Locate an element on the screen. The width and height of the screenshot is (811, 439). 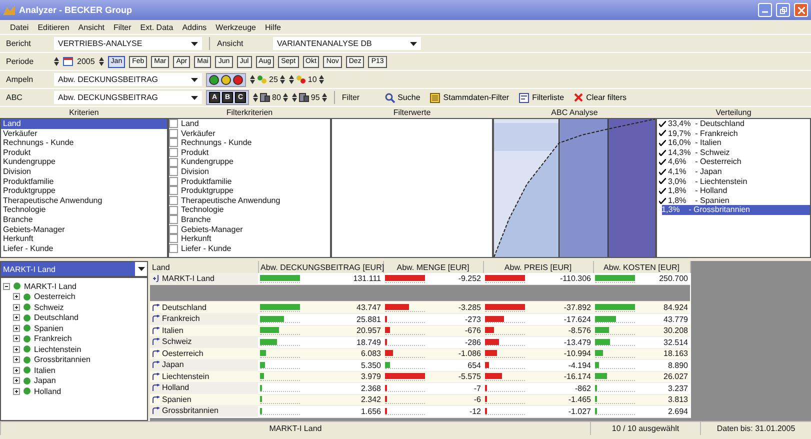
restore-button is located at coordinates (783, 10).